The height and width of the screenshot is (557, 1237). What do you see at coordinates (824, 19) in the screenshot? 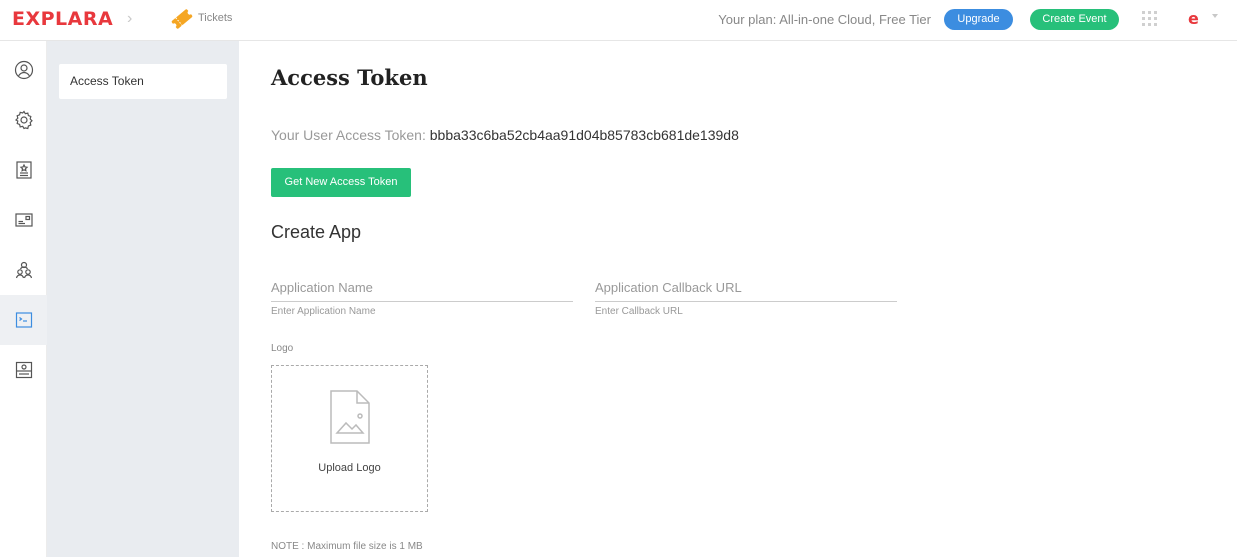
I see `plan-text: Your plan: All-in-one Cloud, Free Tier` at bounding box center [824, 19].